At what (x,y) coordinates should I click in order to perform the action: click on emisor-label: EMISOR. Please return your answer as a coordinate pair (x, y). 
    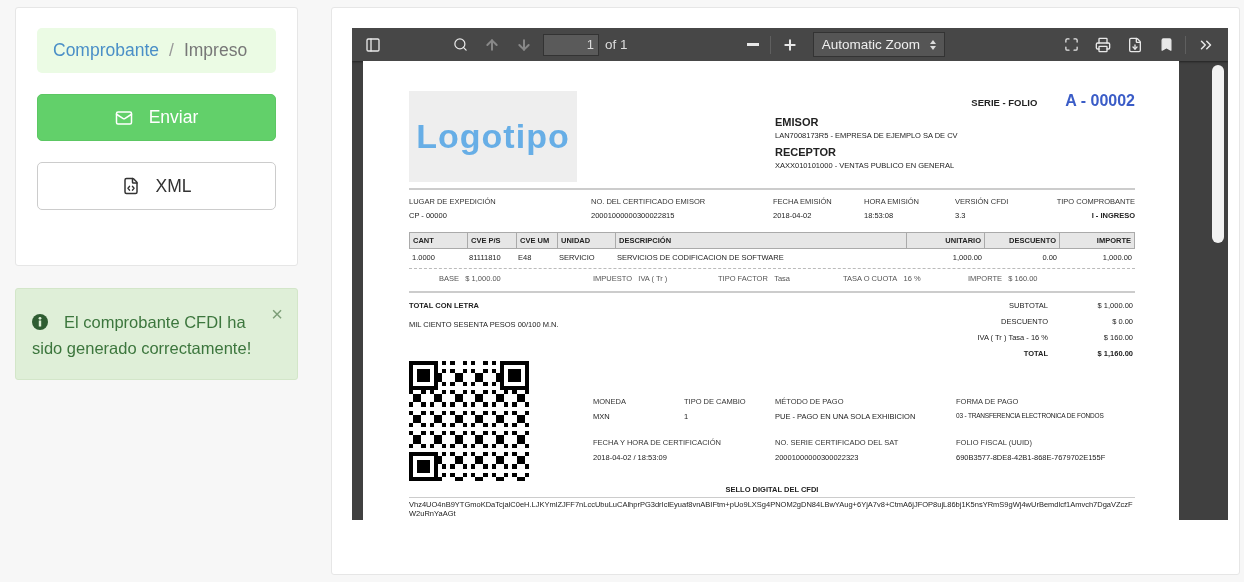
    Looking at the image, I should click on (797, 122).